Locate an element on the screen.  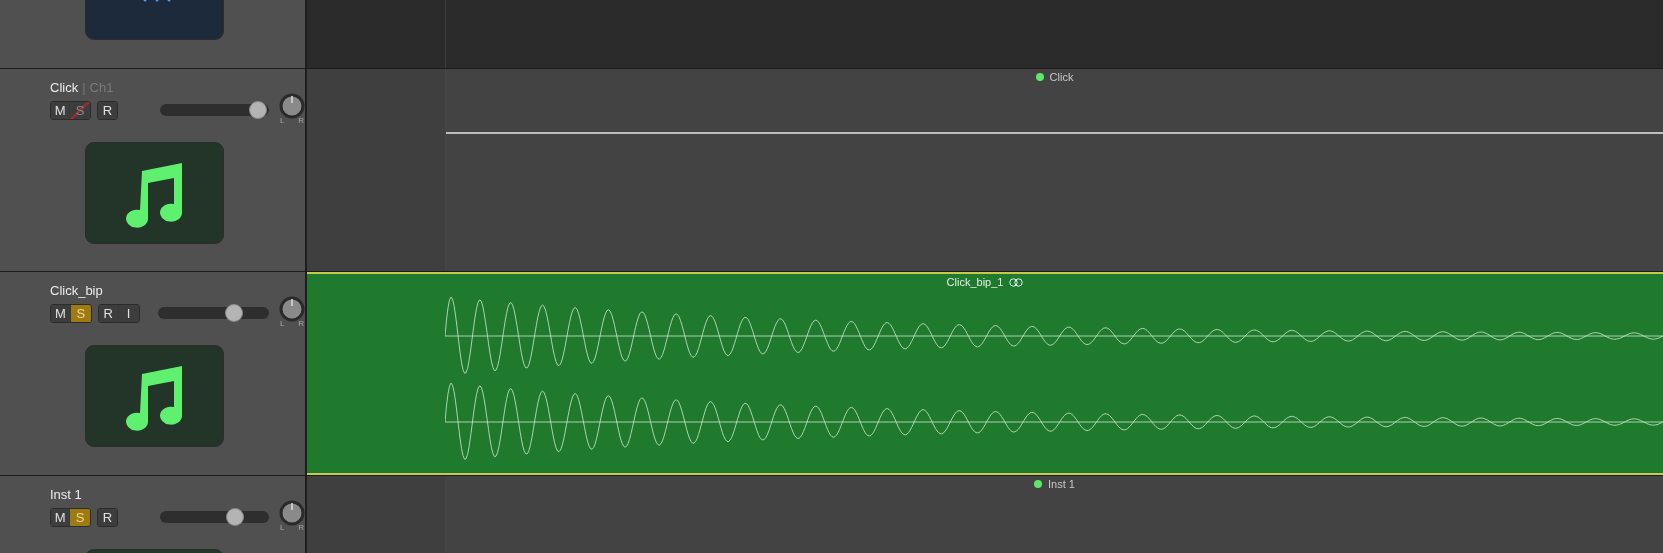
region-name: Inst 1 is located at coordinates (1061, 484).